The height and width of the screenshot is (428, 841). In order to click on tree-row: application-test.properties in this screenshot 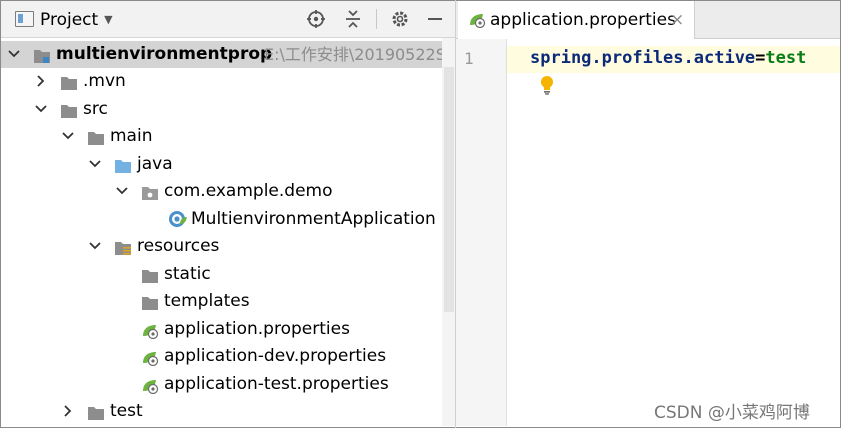, I will do `click(221, 384)`.